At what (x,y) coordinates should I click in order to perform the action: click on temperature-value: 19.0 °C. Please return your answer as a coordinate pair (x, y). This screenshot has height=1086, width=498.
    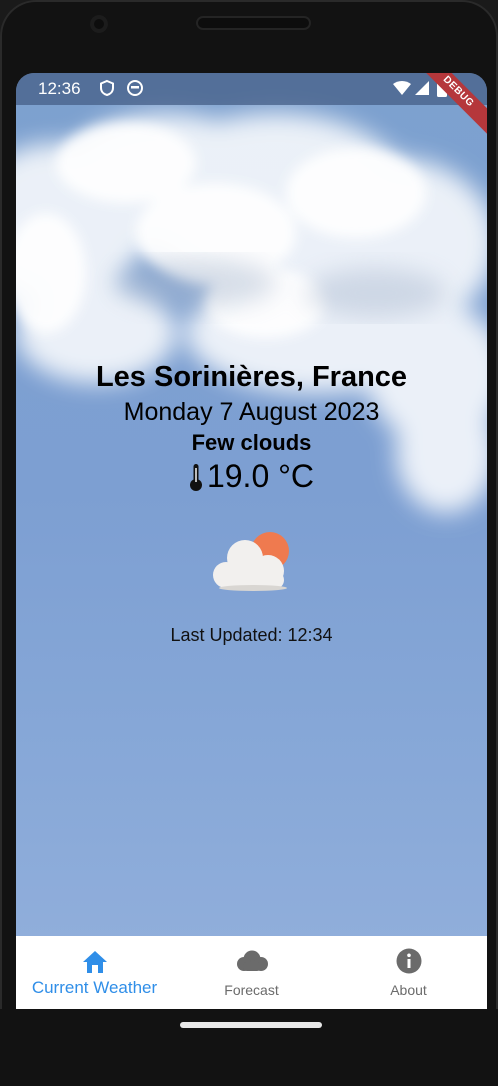
    Looking at the image, I should click on (260, 476).